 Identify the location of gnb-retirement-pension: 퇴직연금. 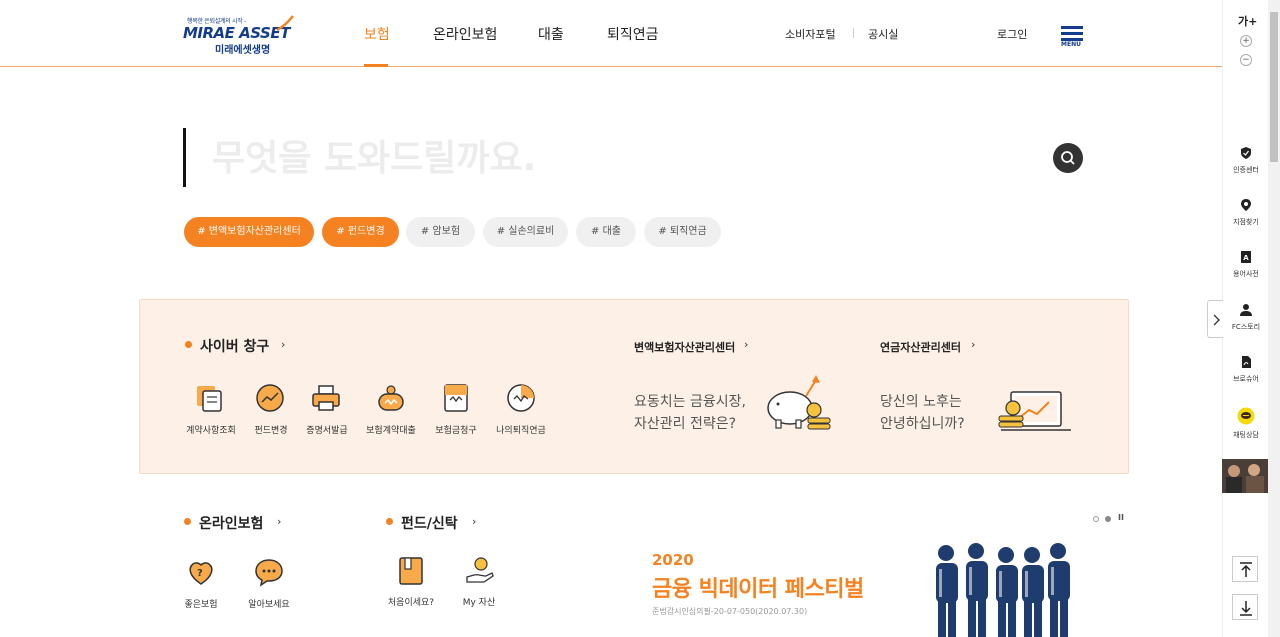
(633, 34).